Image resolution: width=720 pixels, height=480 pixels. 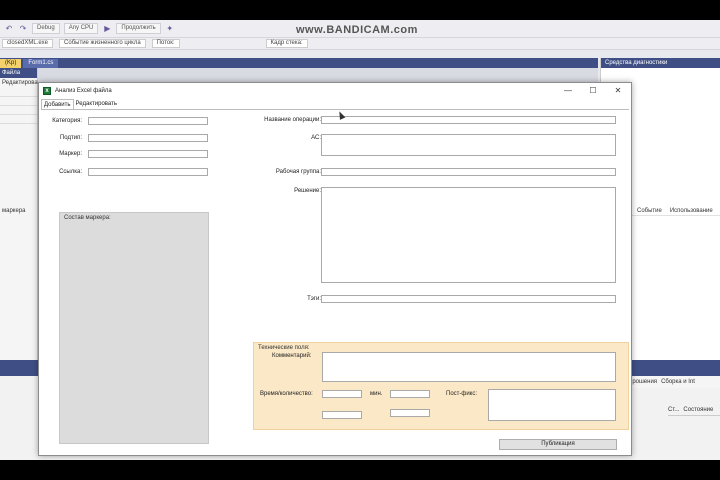 What do you see at coordinates (41, 63) in the screenshot?
I see `doc-tab-form1: Form1.cs` at bounding box center [41, 63].